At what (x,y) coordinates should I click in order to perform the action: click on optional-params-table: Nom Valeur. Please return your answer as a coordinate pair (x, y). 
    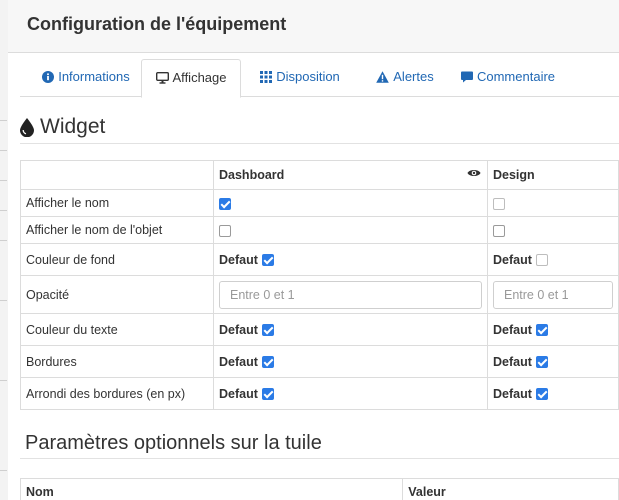
    Looking at the image, I should click on (319, 489).